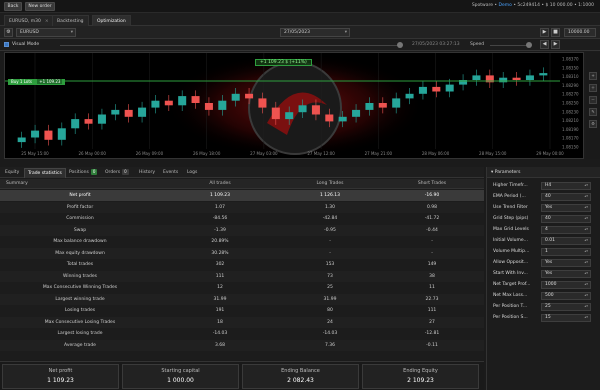 Image resolution: width=600 pixels, height=390 pixels. I want to click on order-line-label: Buy 1 Lots +1 109.23, so click(37, 82).